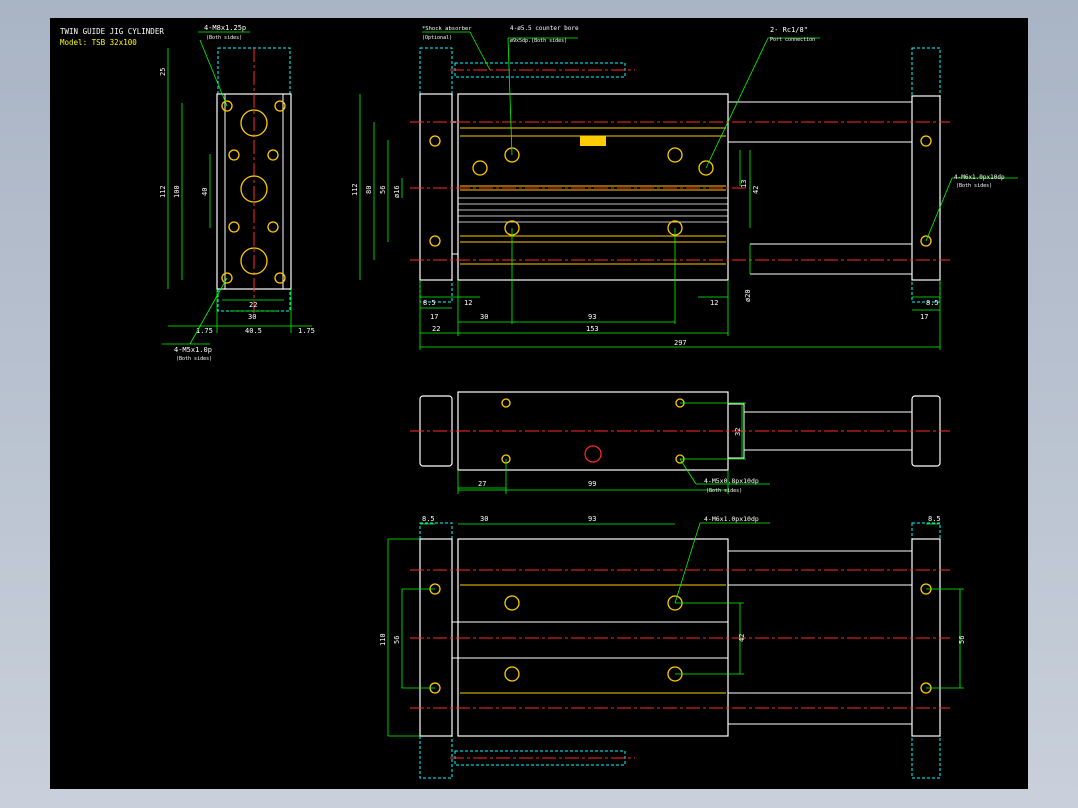 The height and width of the screenshot is (808, 1078). I want to click on dim-label: 297, so click(680, 343).